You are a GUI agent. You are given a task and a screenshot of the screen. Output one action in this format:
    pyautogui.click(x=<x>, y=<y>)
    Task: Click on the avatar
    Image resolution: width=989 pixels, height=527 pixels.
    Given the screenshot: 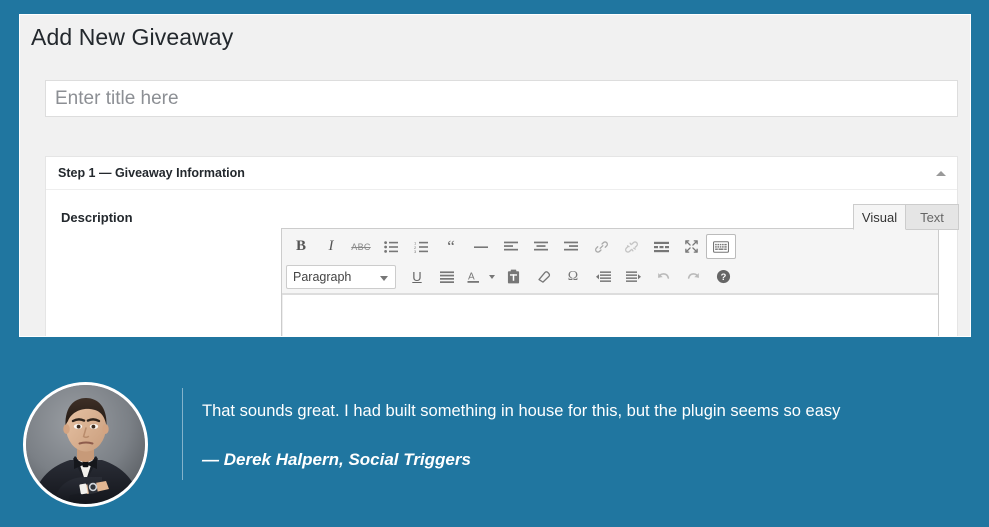 What is the action you would take?
    pyautogui.click(x=85, y=444)
    